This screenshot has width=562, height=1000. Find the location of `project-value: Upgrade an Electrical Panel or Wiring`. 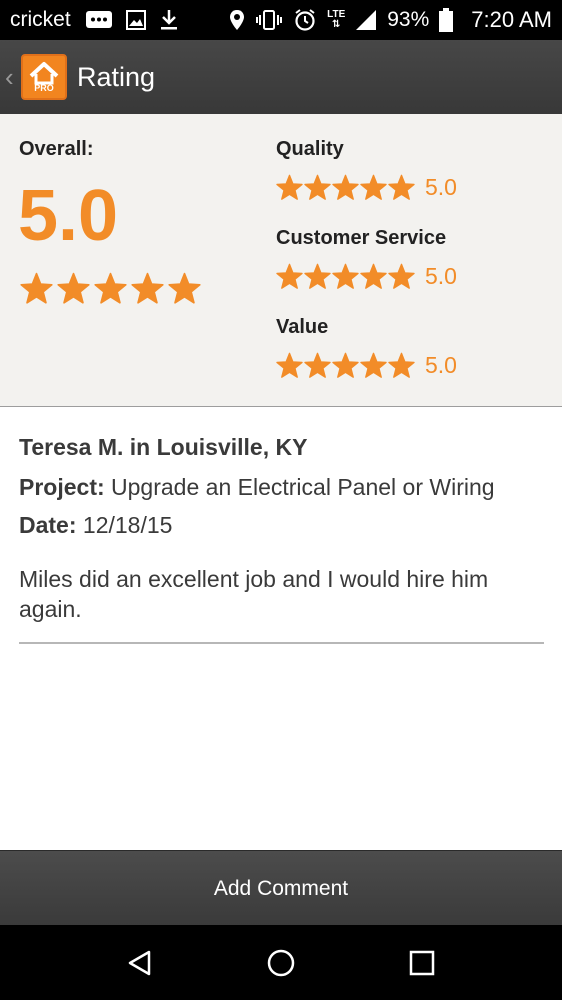

project-value: Upgrade an Electrical Panel or Wiring is located at coordinates (303, 487).